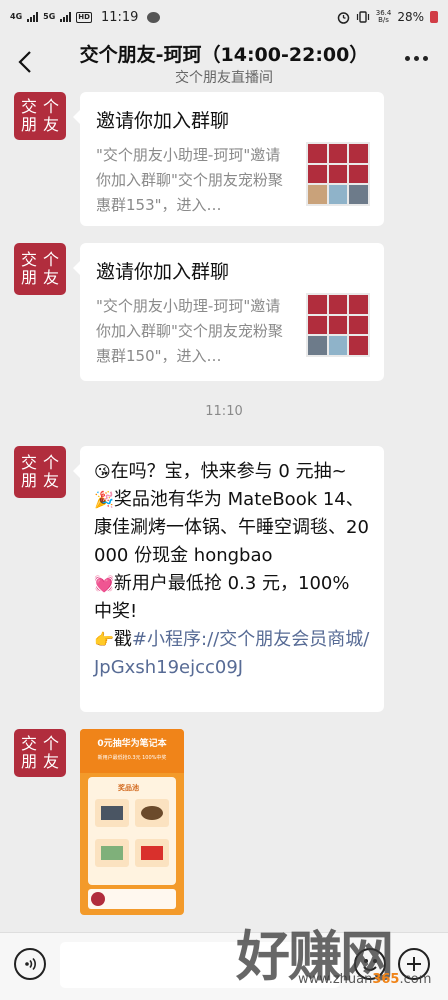 The image size is (448, 1000). Describe the element at coordinates (104, 583) in the screenshot. I see `heart-emoji-icon: 💓` at that location.